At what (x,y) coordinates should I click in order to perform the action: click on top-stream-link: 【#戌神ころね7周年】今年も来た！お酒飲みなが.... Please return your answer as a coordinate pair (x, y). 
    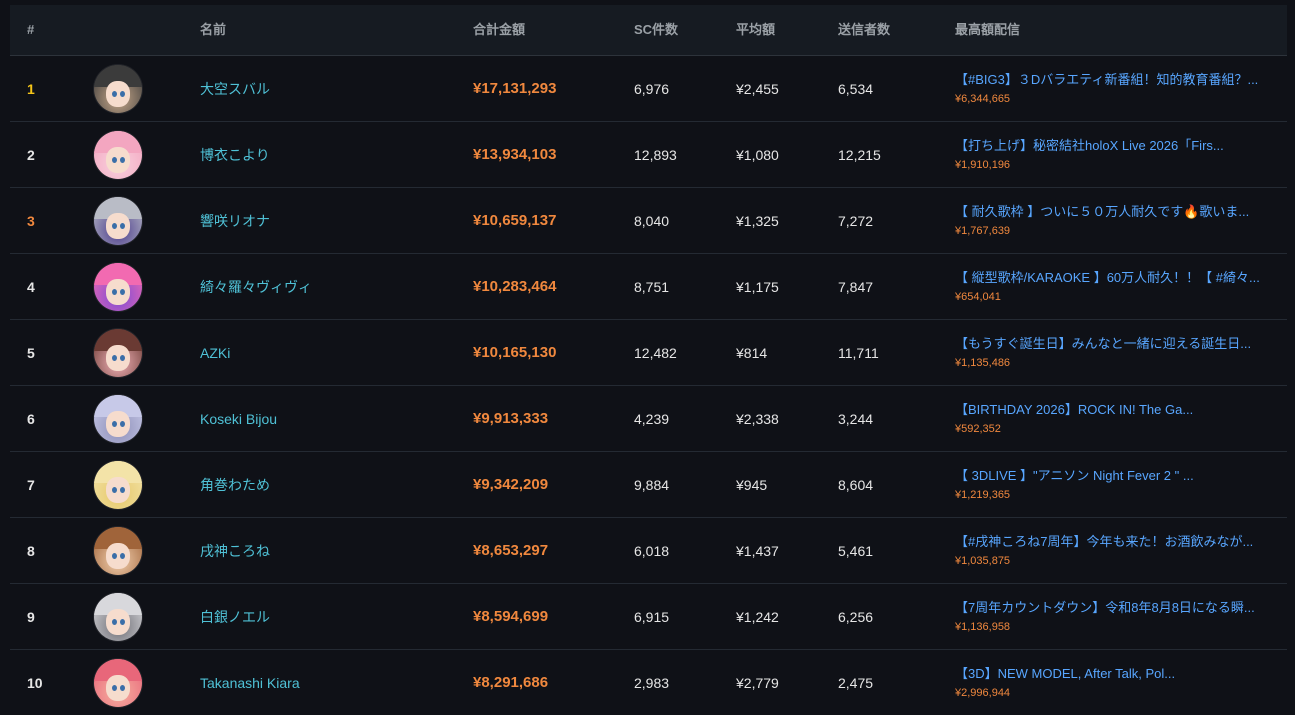
    Looking at the image, I should click on (1115, 542).